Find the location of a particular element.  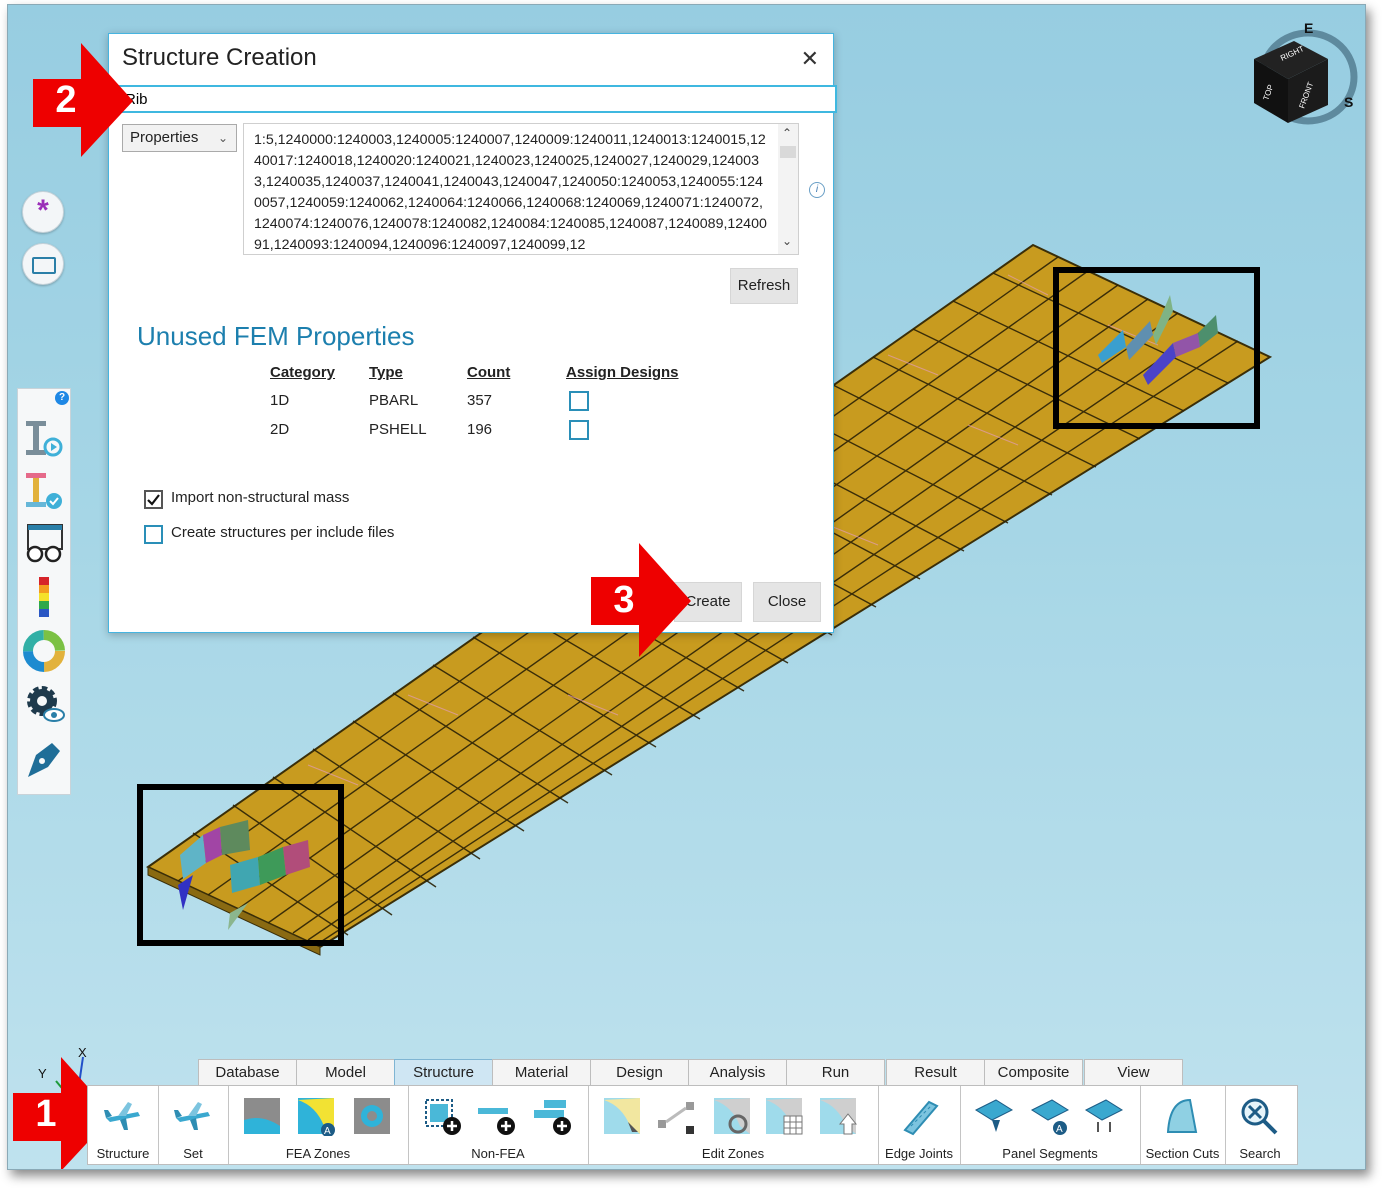

asterisk-icon: * is located at coordinates (43, 210).